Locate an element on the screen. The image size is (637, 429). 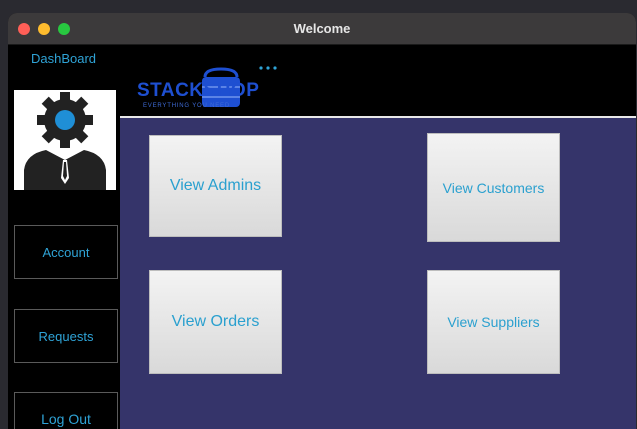
view-orders-button: View Orders is located at coordinates (215, 322).